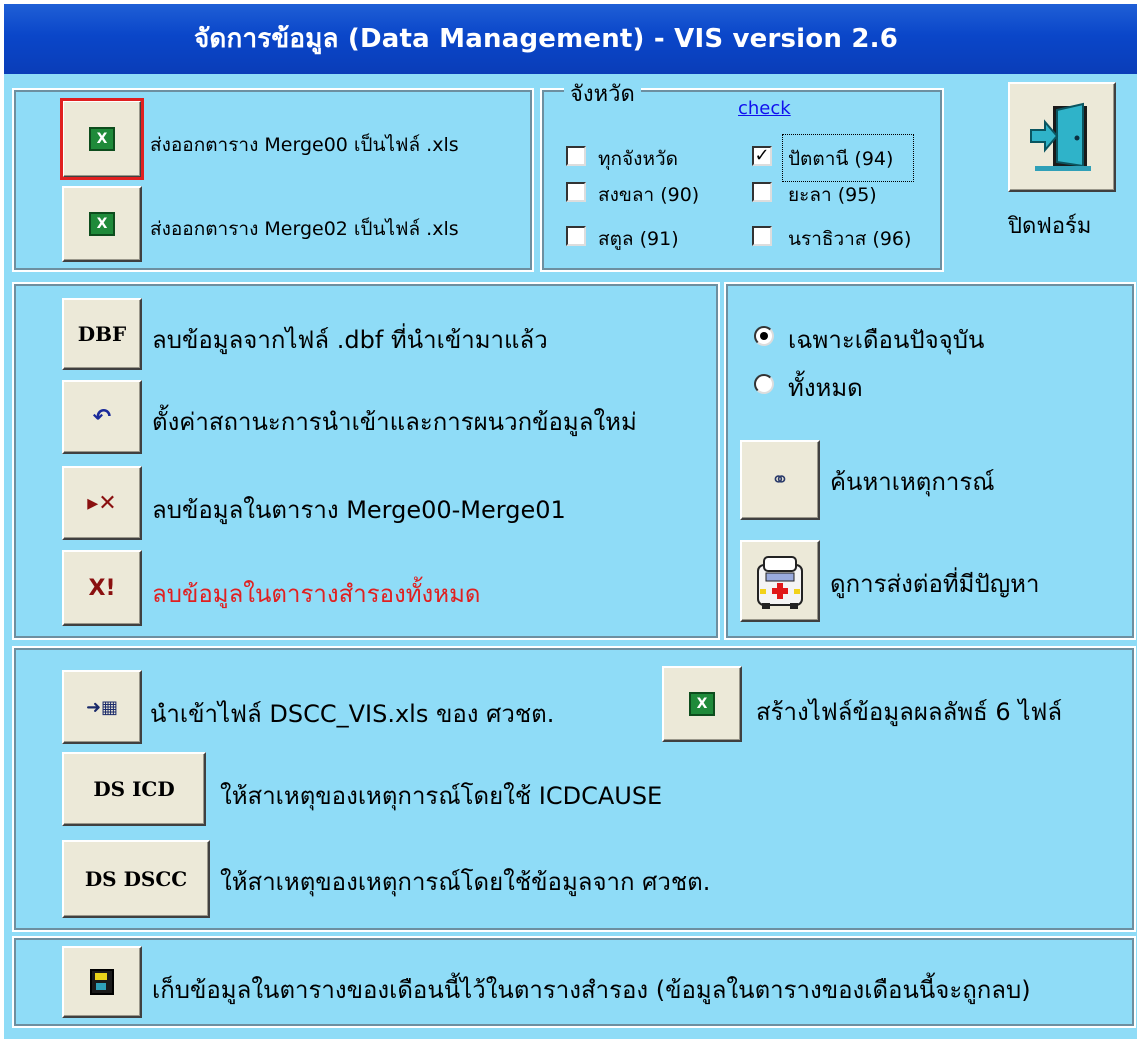  Describe the element at coordinates (304, 229) in the screenshot. I see `export-merge02-label: ส่งออกตาราง Merge02 เป็นไฟล์ .xls` at that location.